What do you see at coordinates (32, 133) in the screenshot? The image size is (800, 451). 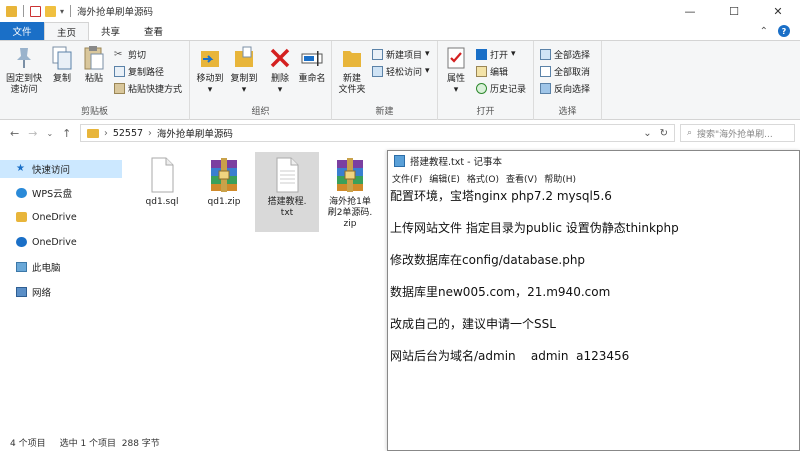 I see `forward-arrow-icon: →` at bounding box center [32, 133].